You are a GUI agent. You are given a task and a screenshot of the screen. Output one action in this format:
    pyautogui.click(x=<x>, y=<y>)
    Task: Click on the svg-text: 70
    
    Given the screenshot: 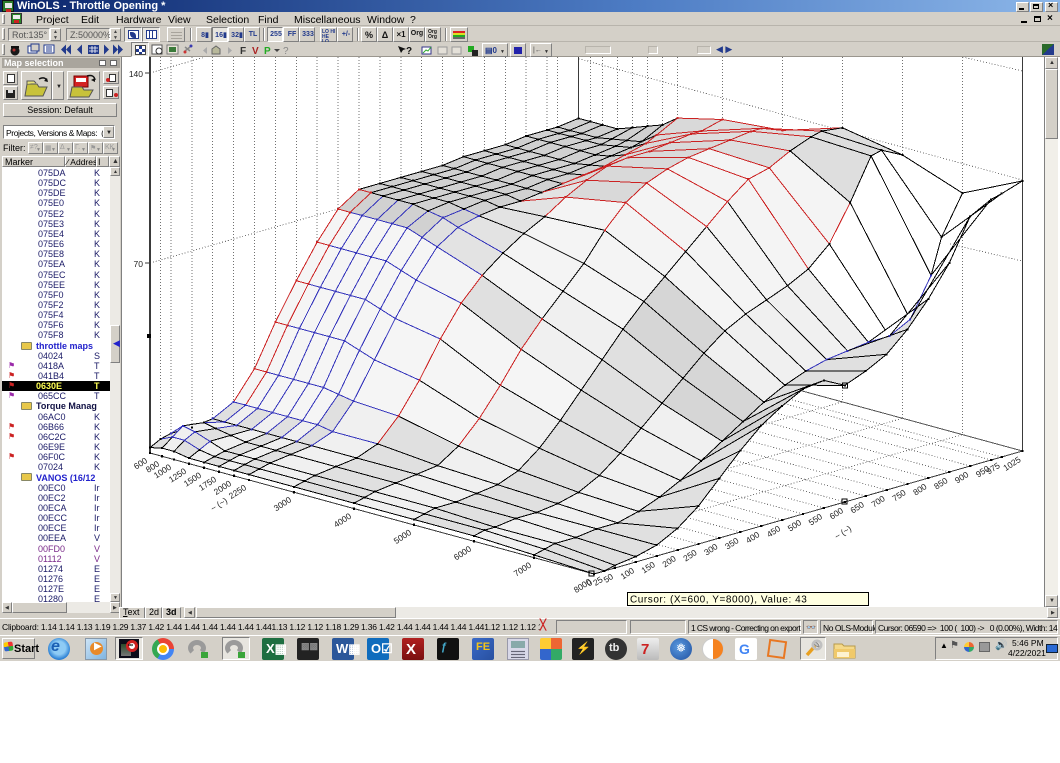 What is the action you would take?
    pyautogui.click(x=139, y=264)
    